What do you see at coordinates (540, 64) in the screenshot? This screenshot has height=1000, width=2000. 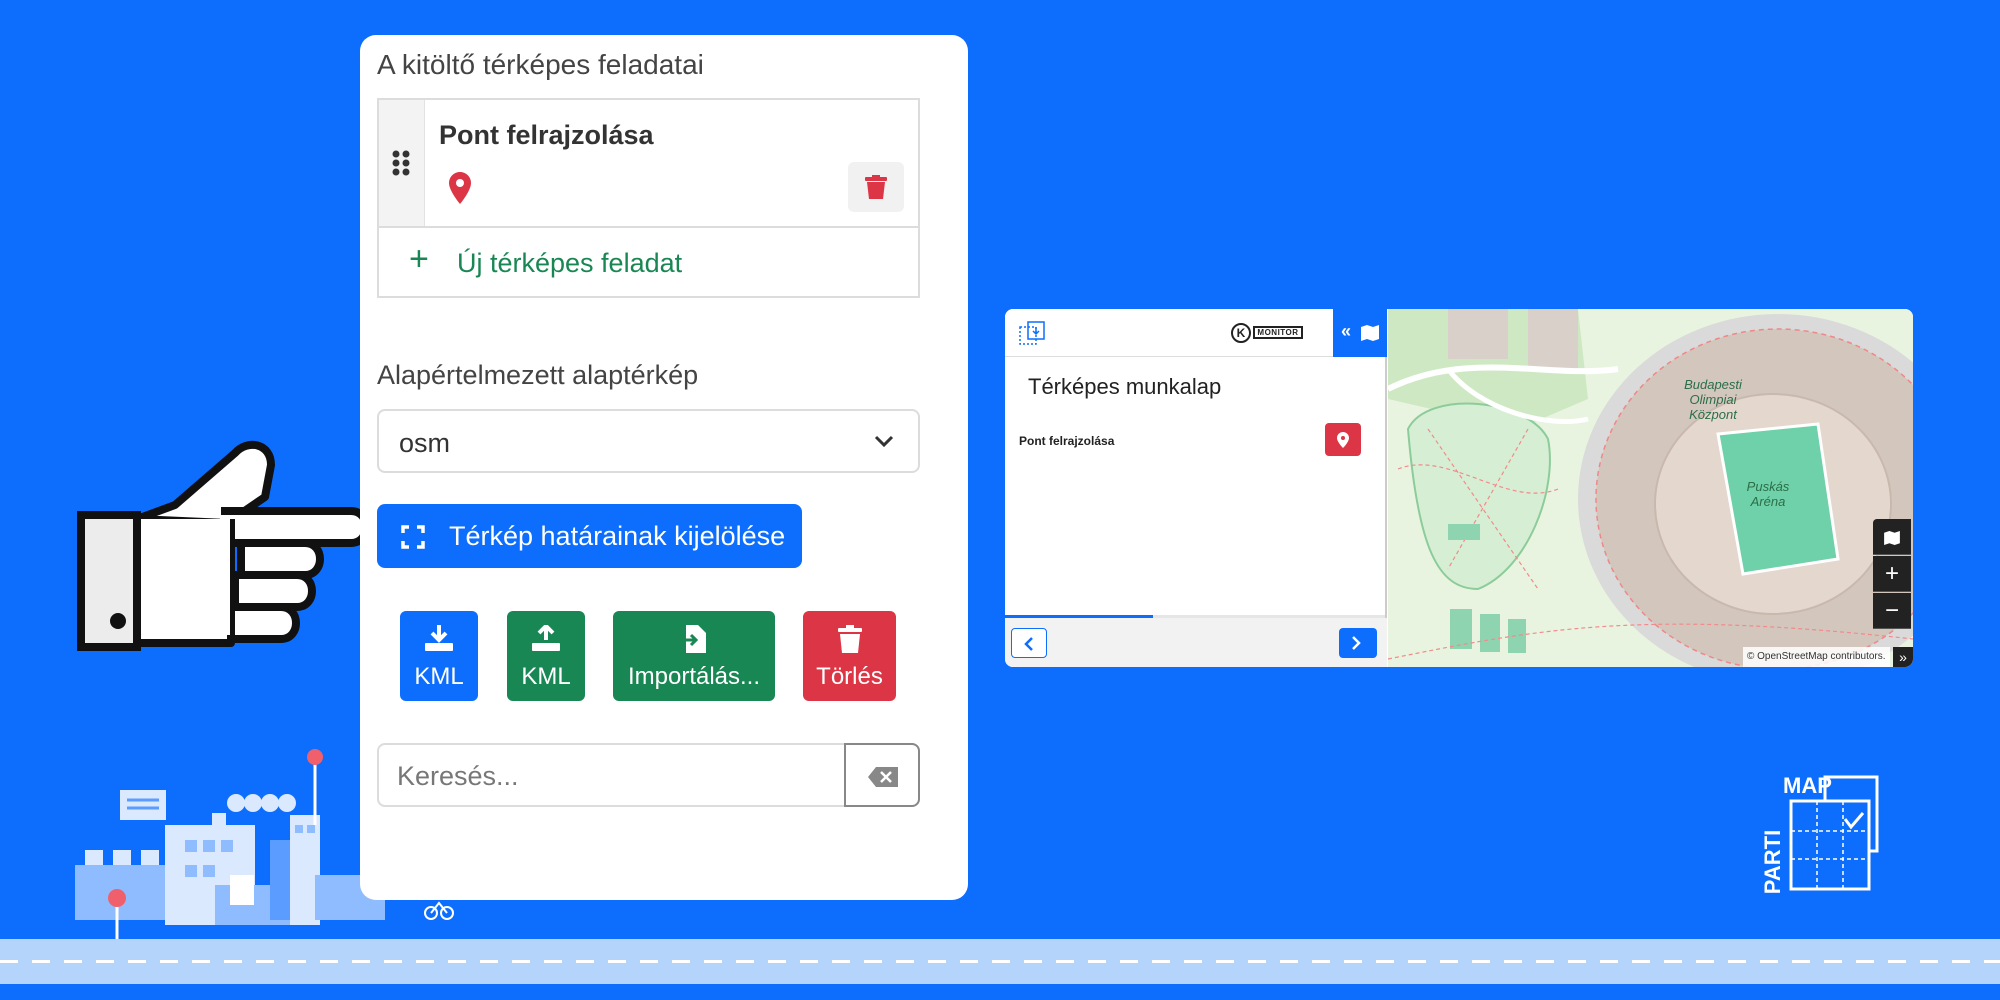 I see `panel-title: A kitöltő térképes feladatai` at bounding box center [540, 64].